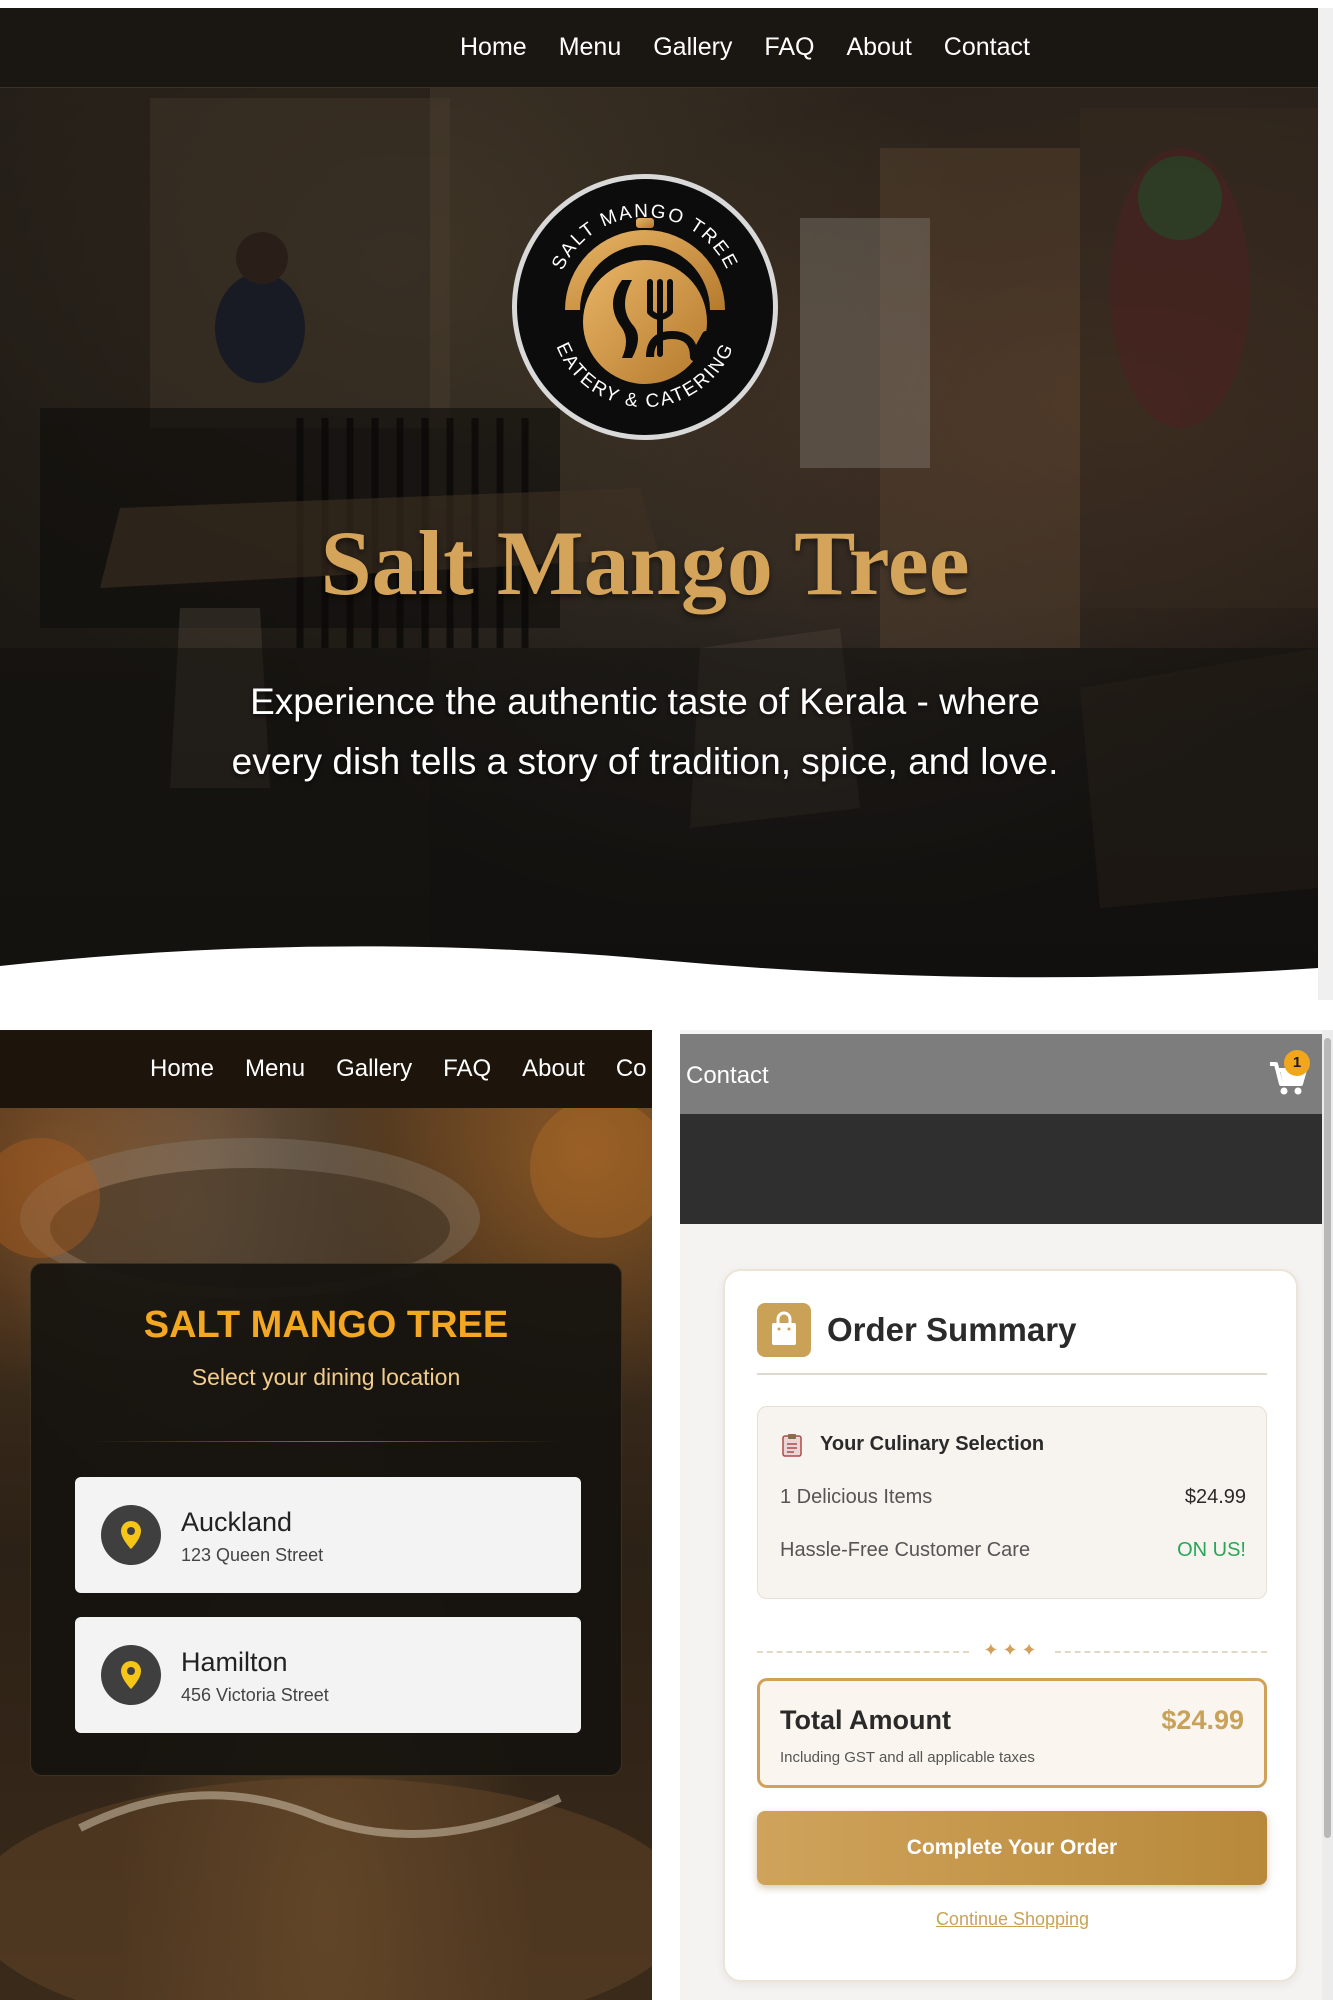 The image size is (1333, 2000). Describe the element at coordinates (234, 1662) in the screenshot. I see `location-name: Hamilton` at that location.